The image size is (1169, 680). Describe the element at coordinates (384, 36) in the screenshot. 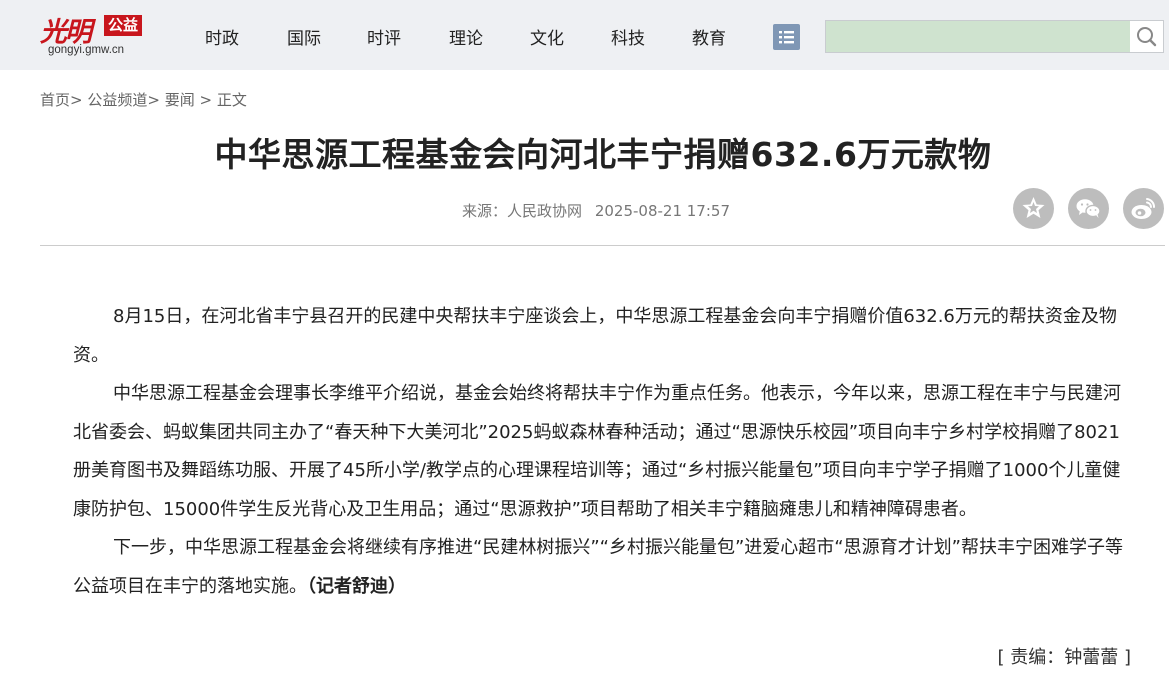

I see `nav-item-commentary: 时评` at that location.